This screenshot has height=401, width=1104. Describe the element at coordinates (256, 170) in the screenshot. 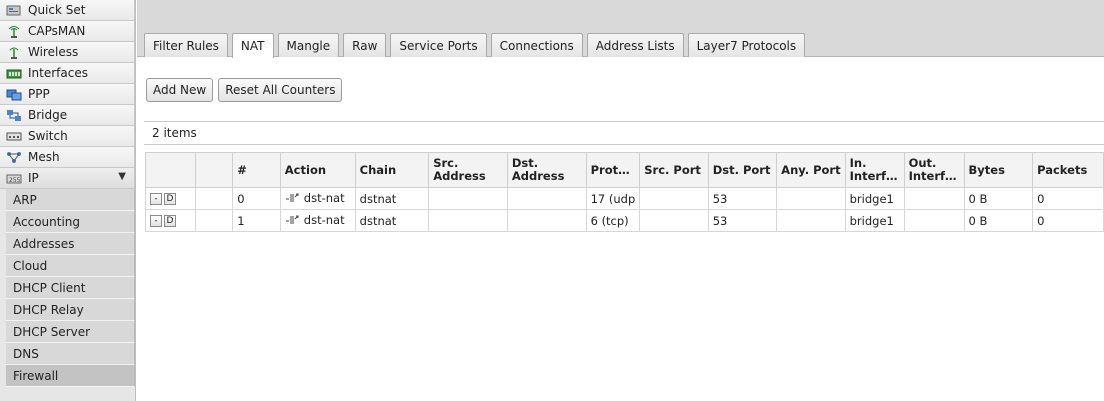

I see `column-header-number: #` at that location.